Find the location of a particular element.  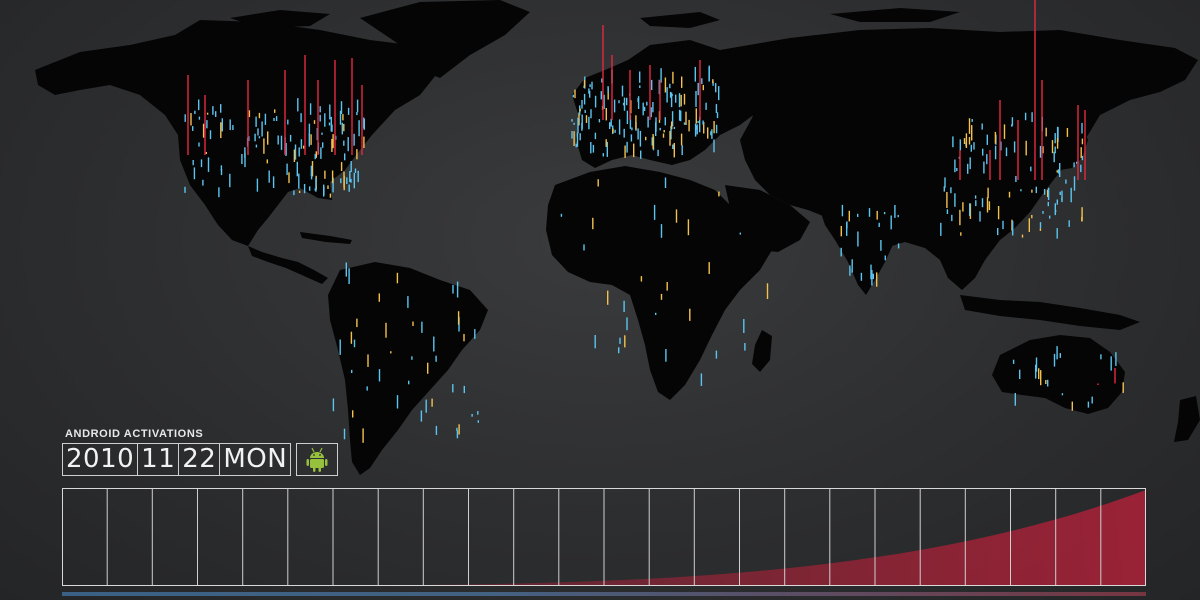

caribbean-islands is located at coordinates (326, 238).